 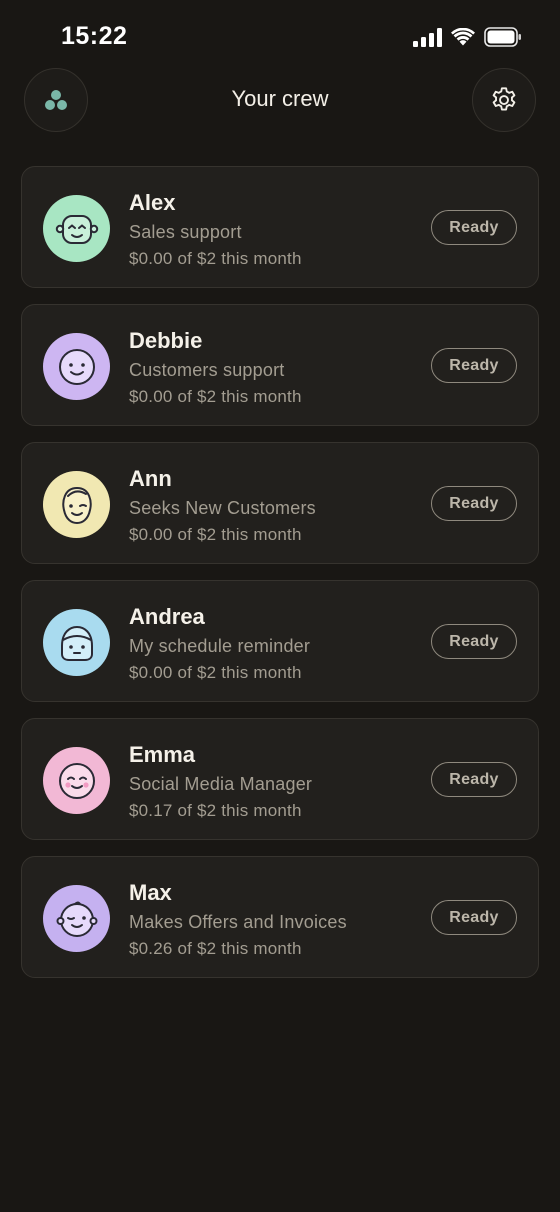 I want to click on header: Your crew, so click(x=280, y=100).